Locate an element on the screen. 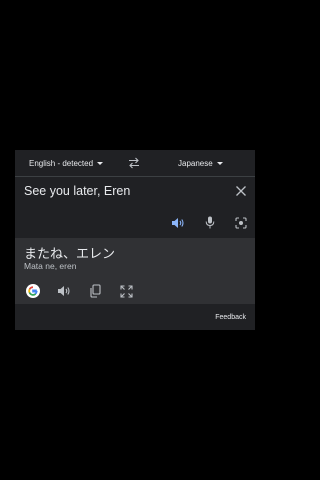 Image resolution: width=320 pixels, height=480 pixels. fullscreen-icon is located at coordinates (126, 291).